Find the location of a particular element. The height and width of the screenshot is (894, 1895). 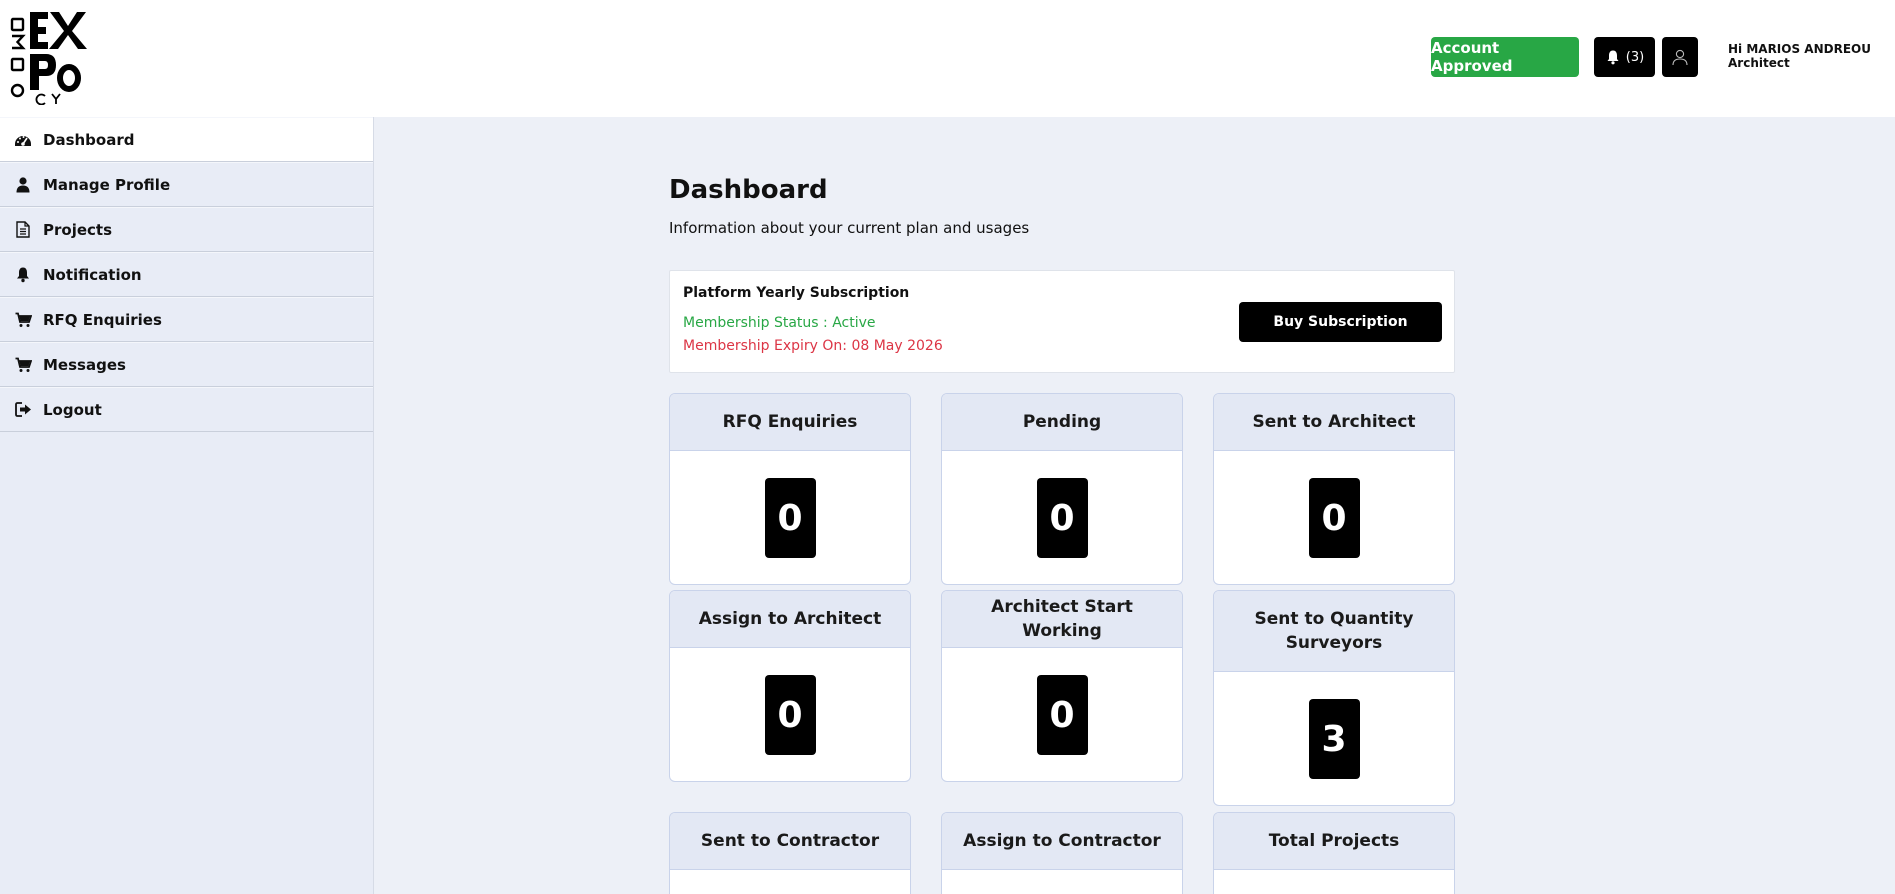

stat-card-rfq-enquiries: RFQ Enquiries 0 is located at coordinates (790, 489).